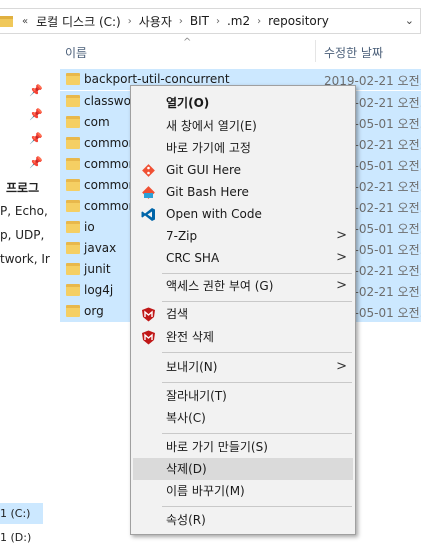 The image size is (421, 548). I want to click on menu-item-full-delete: 완전 삭제, so click(243, 337).